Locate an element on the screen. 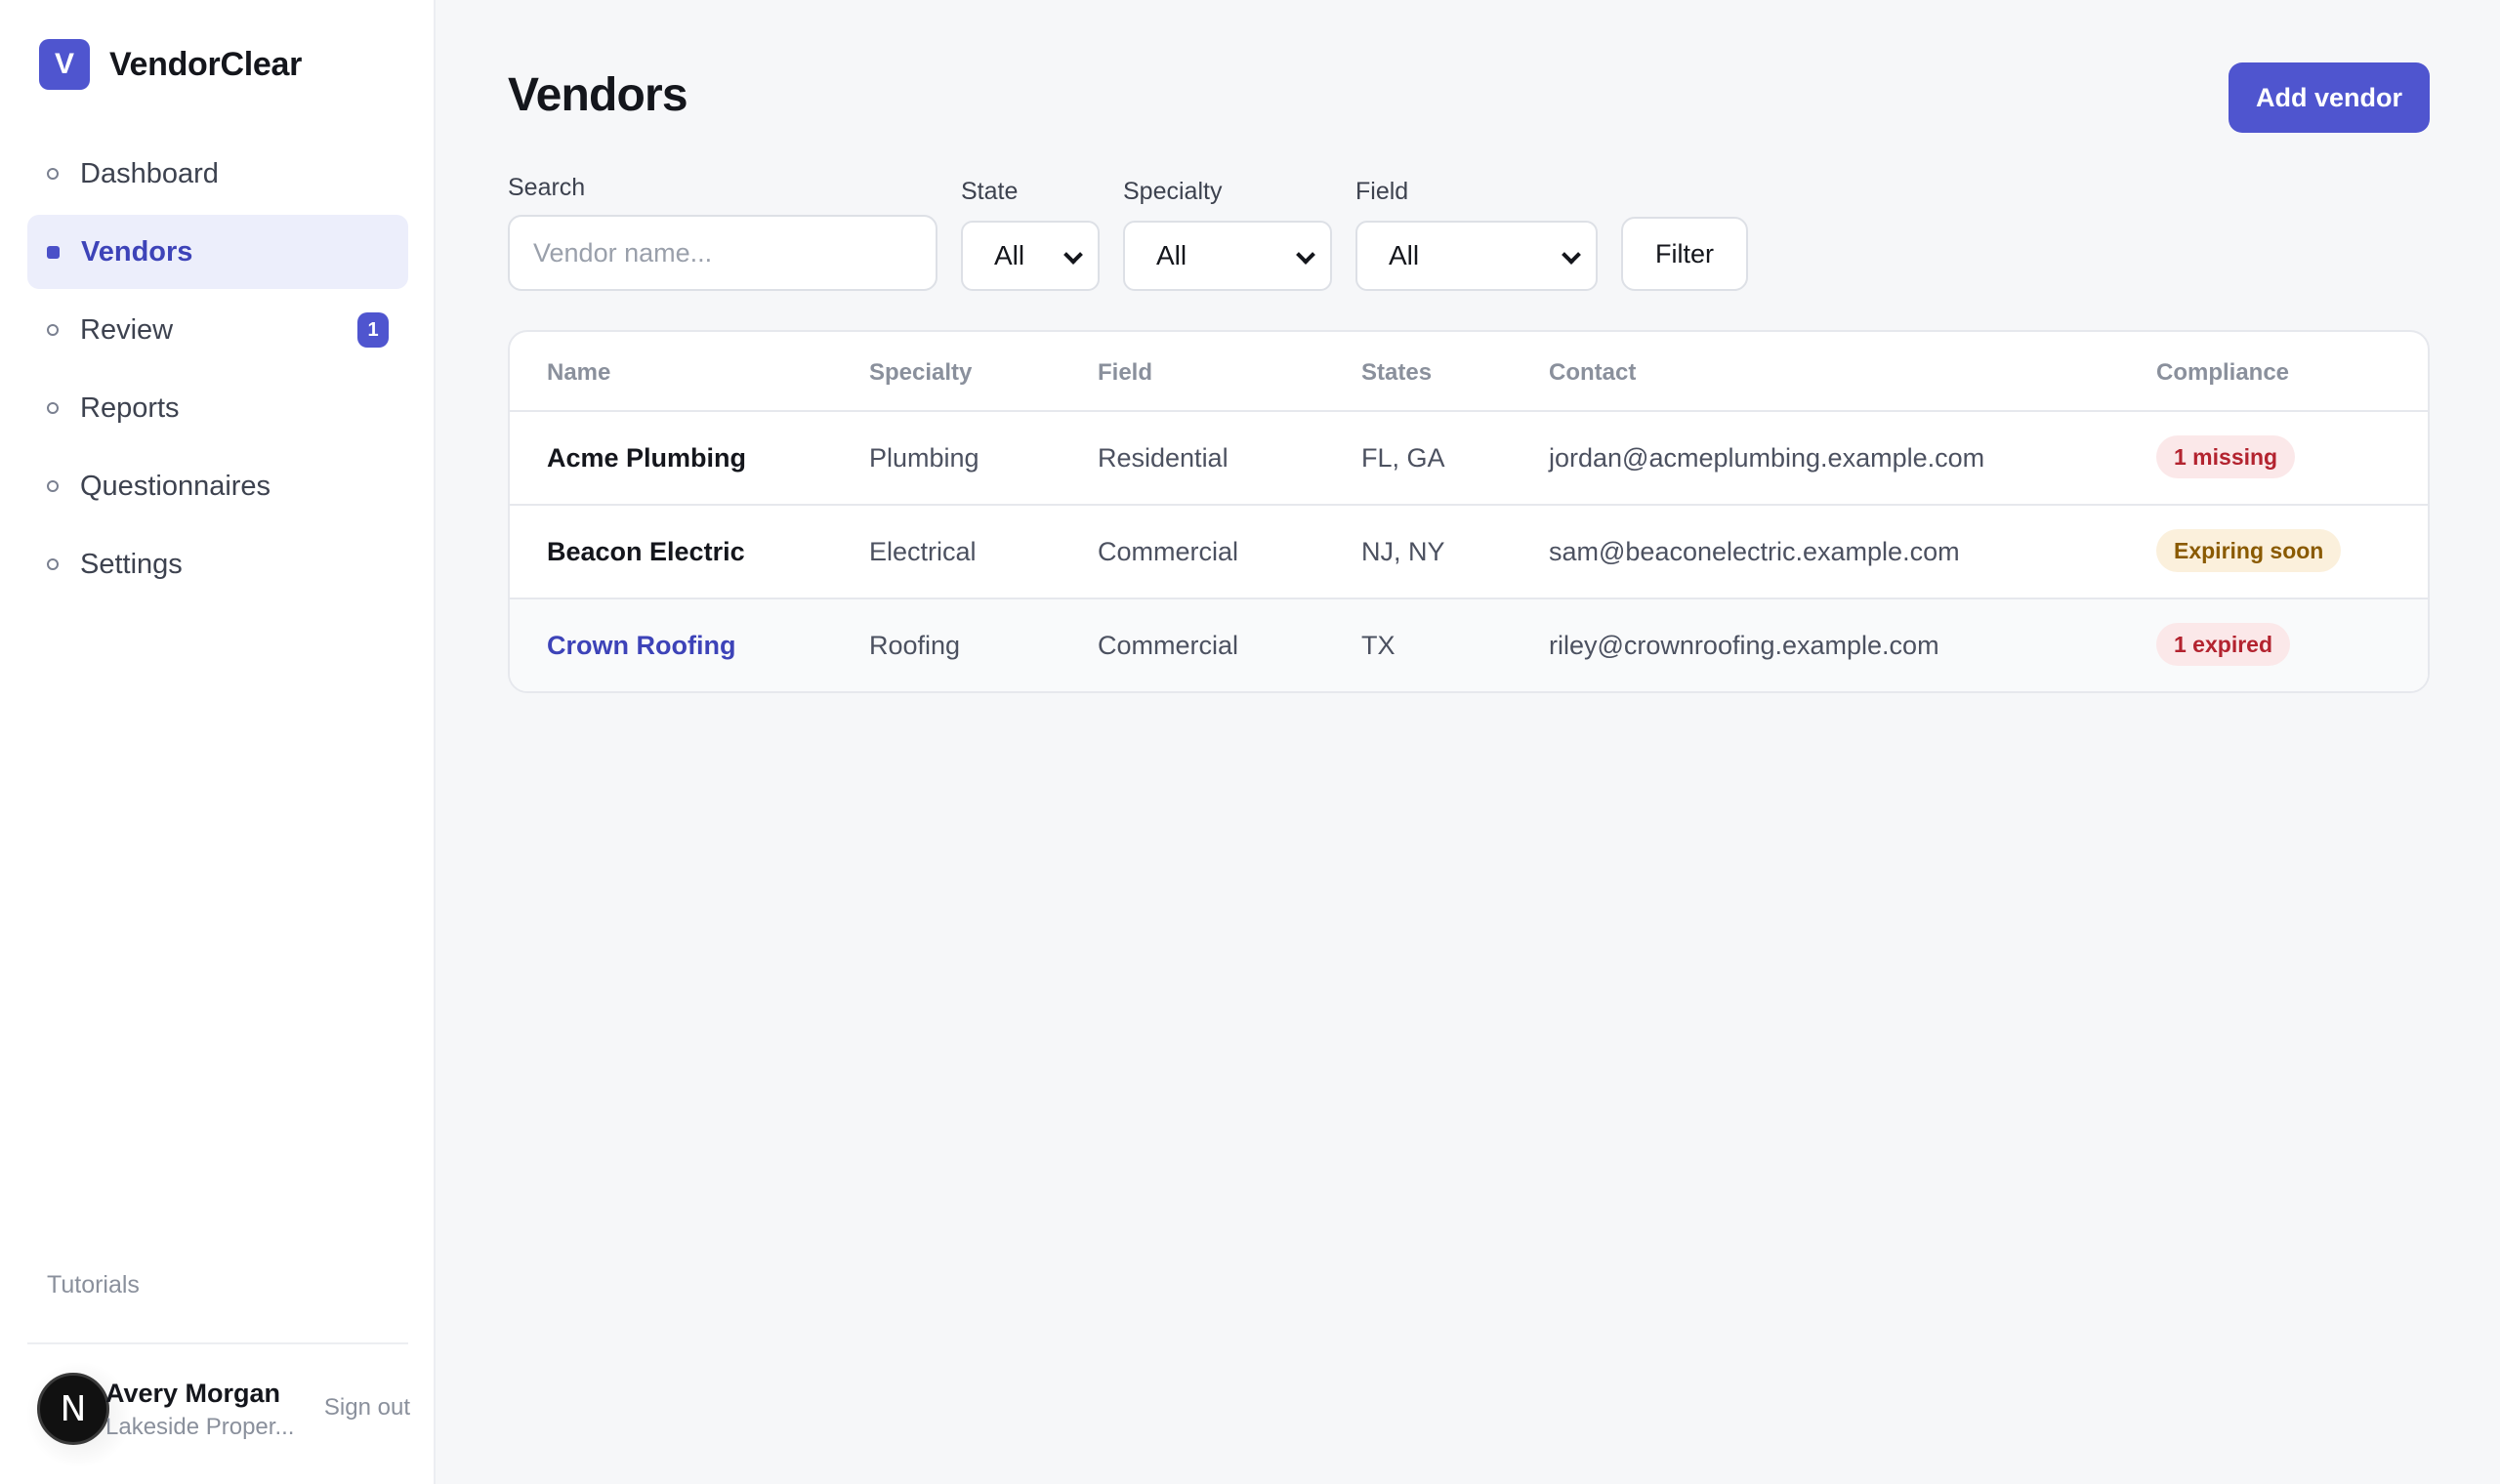 This screenshot has height=1484, width=2500. column-header-compliance: Compliance is located at coordinates (2222, 373).